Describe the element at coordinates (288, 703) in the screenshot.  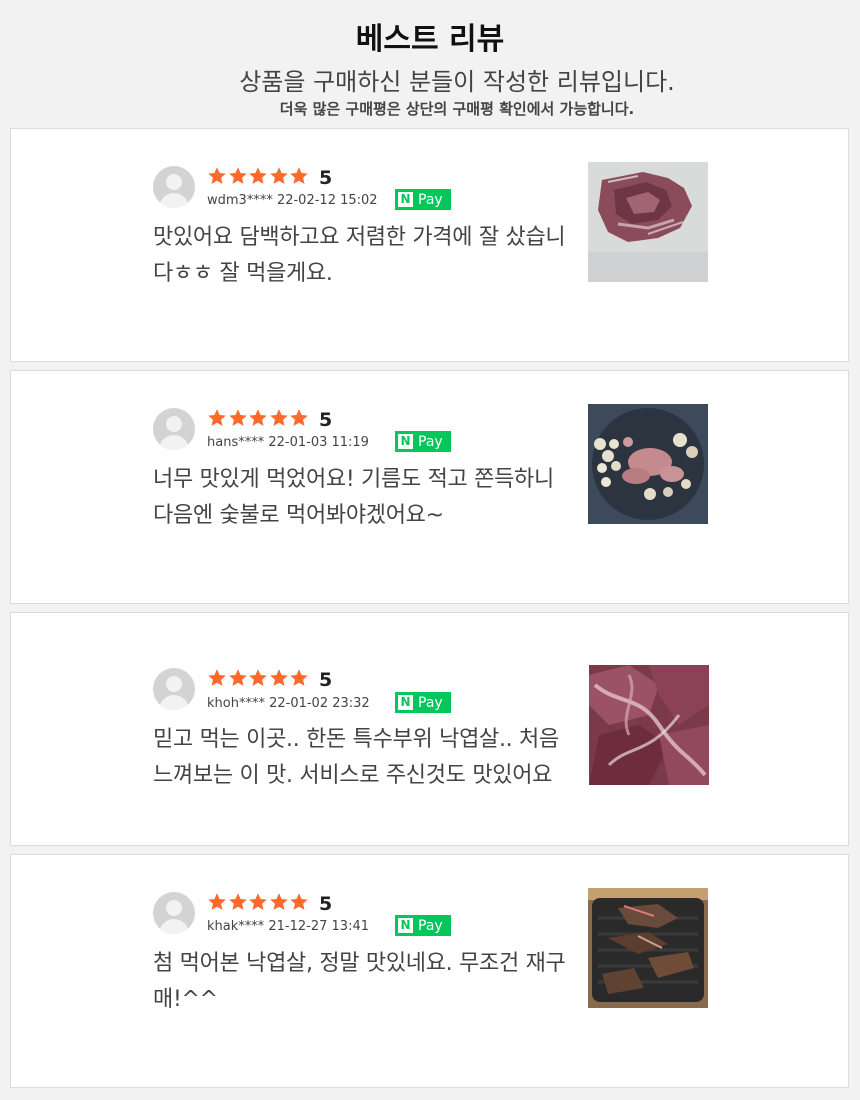
I see `review-meta: khoh**** 22-01-02 23:32` at that location.